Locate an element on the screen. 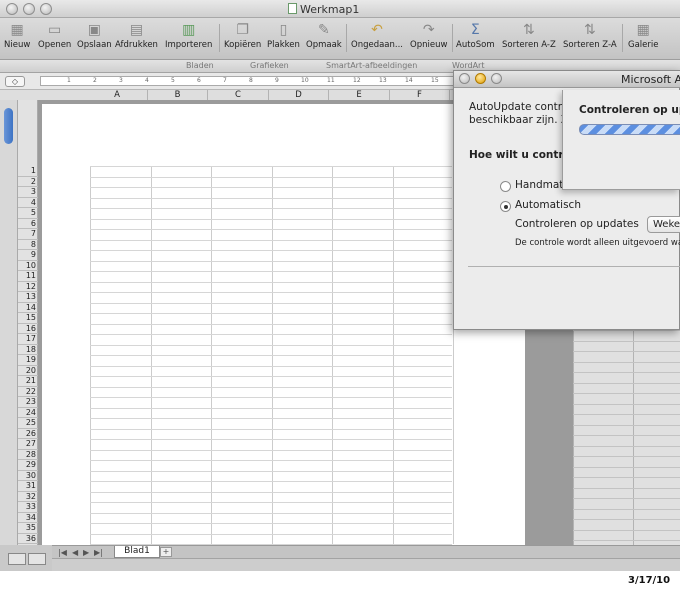 This screenshot has height=589, width=680. first-sheet-arrow-icon: |◀ is located at coordinates (62, 552).